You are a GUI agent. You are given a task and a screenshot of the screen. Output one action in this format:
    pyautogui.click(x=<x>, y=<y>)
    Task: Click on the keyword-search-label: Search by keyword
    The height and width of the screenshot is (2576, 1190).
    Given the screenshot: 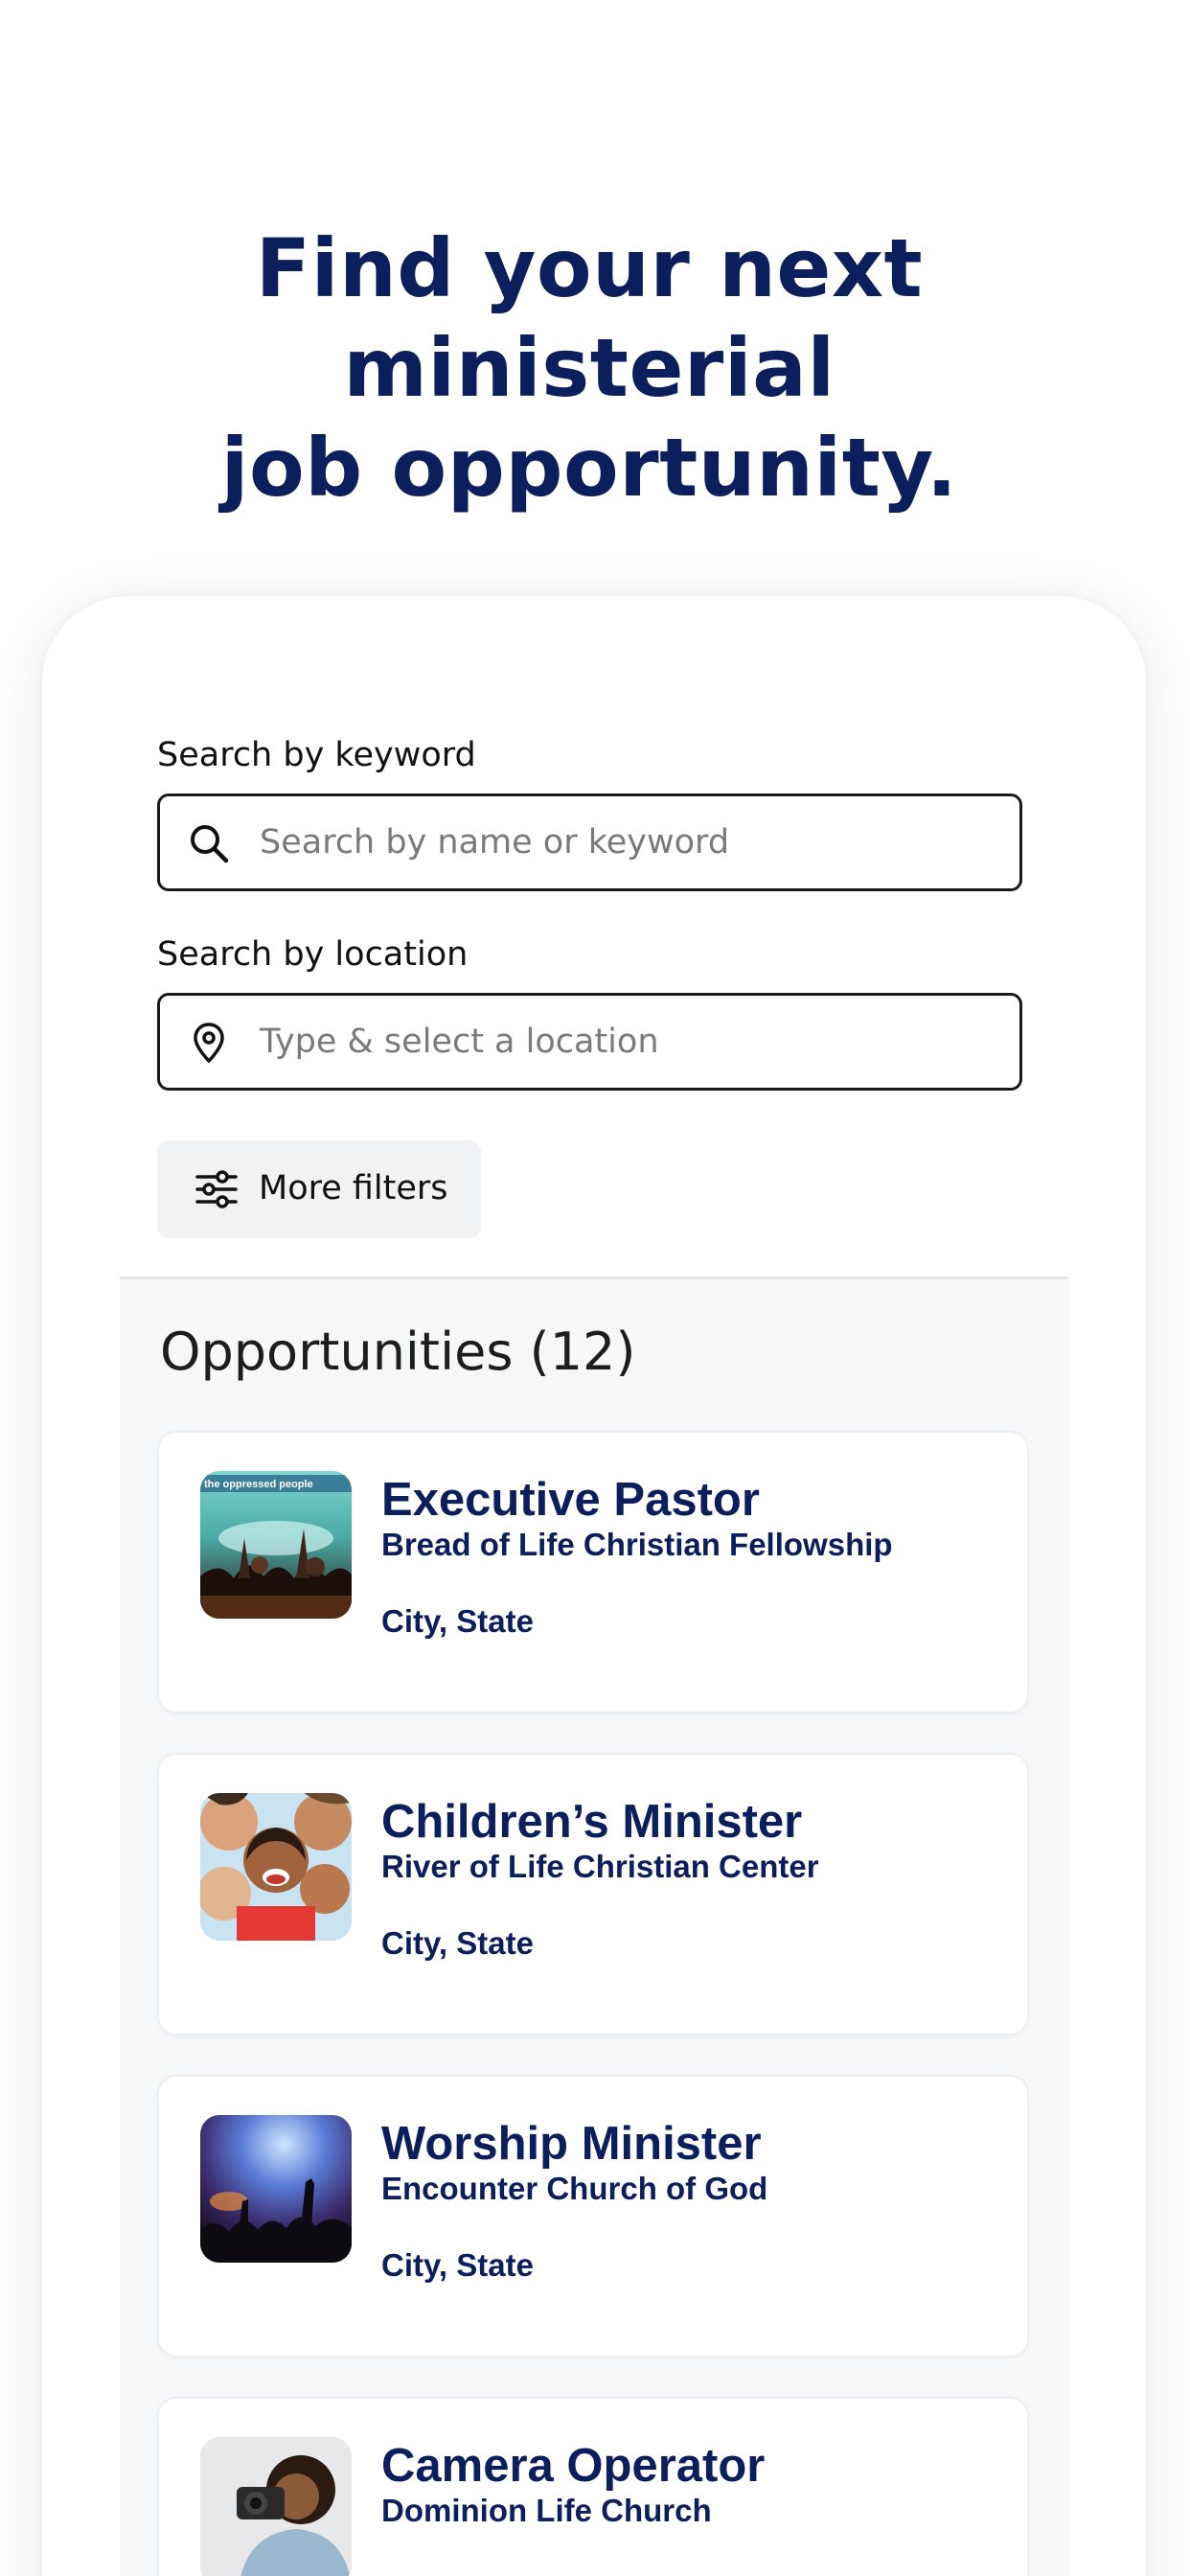 What is the action you would take?
    pyautogui.click(x=317, y=755)
    